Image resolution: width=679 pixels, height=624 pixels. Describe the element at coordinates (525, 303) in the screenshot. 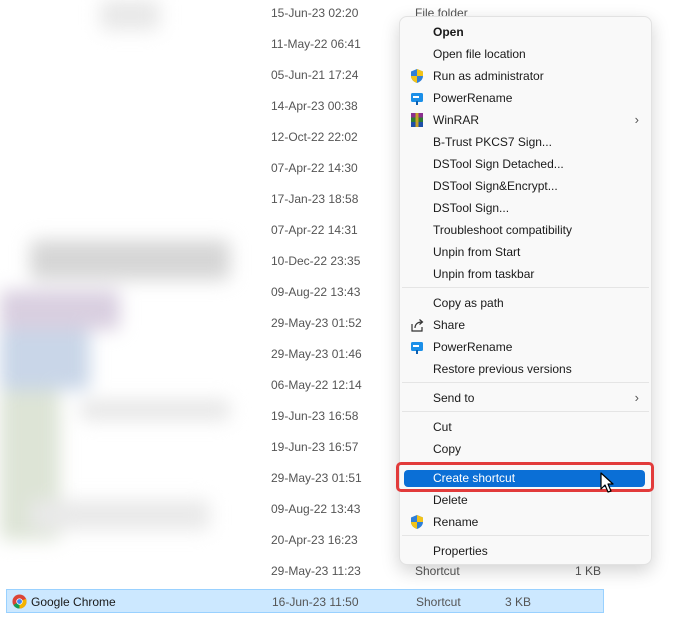

I see `menu-item-copy-as-path: Copy as path` at that location.